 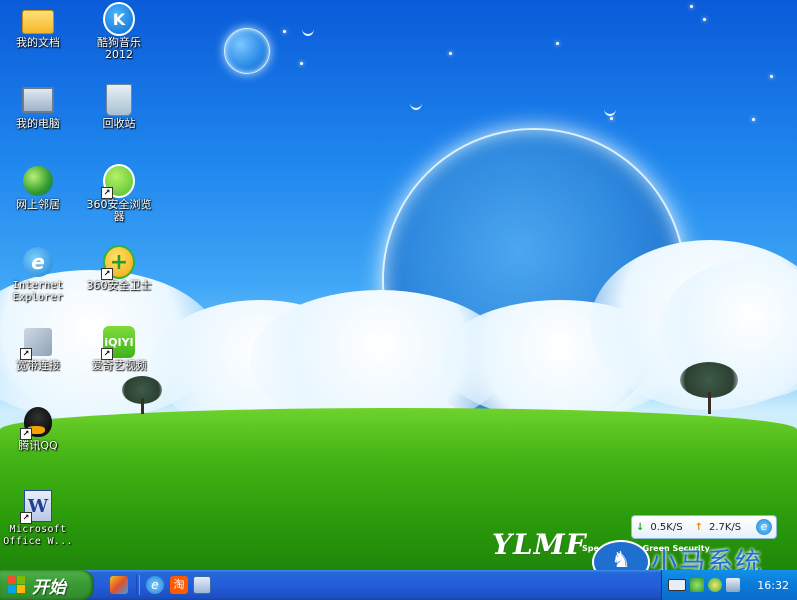 What do you see at coordinates (666, 527) in the screenshot?
I see `download-speed: 0.5K/S` at bounding box center [666, 527].